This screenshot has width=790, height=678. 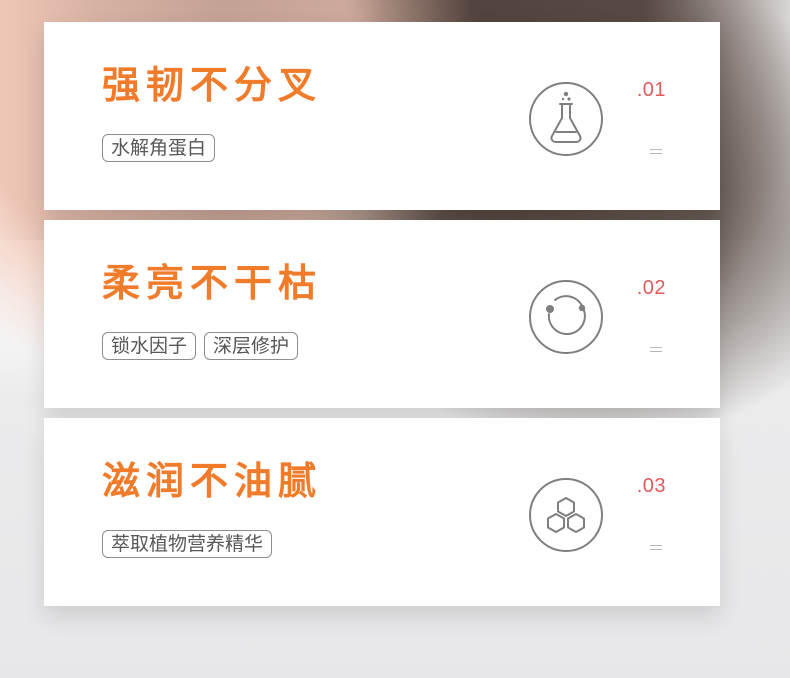 I want to click on feature-tag: 深层修护, so click(x=251, y=346).